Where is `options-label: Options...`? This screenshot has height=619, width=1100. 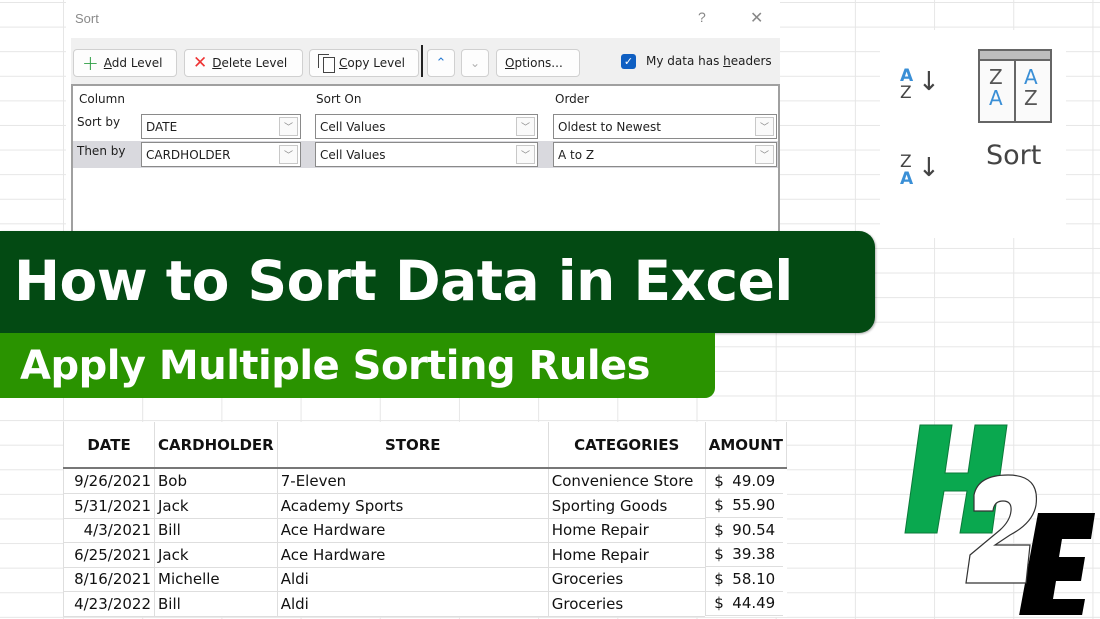
options-label: Options... is located at coordinates (534, 63).